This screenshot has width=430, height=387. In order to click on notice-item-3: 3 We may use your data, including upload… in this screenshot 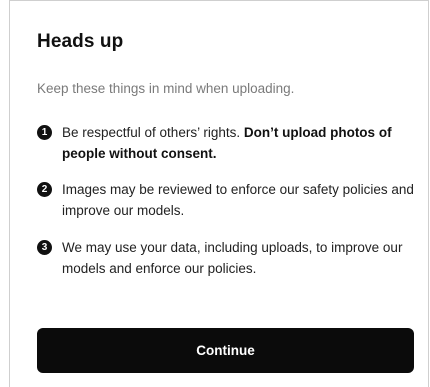, I will do `click(227, 258)`.